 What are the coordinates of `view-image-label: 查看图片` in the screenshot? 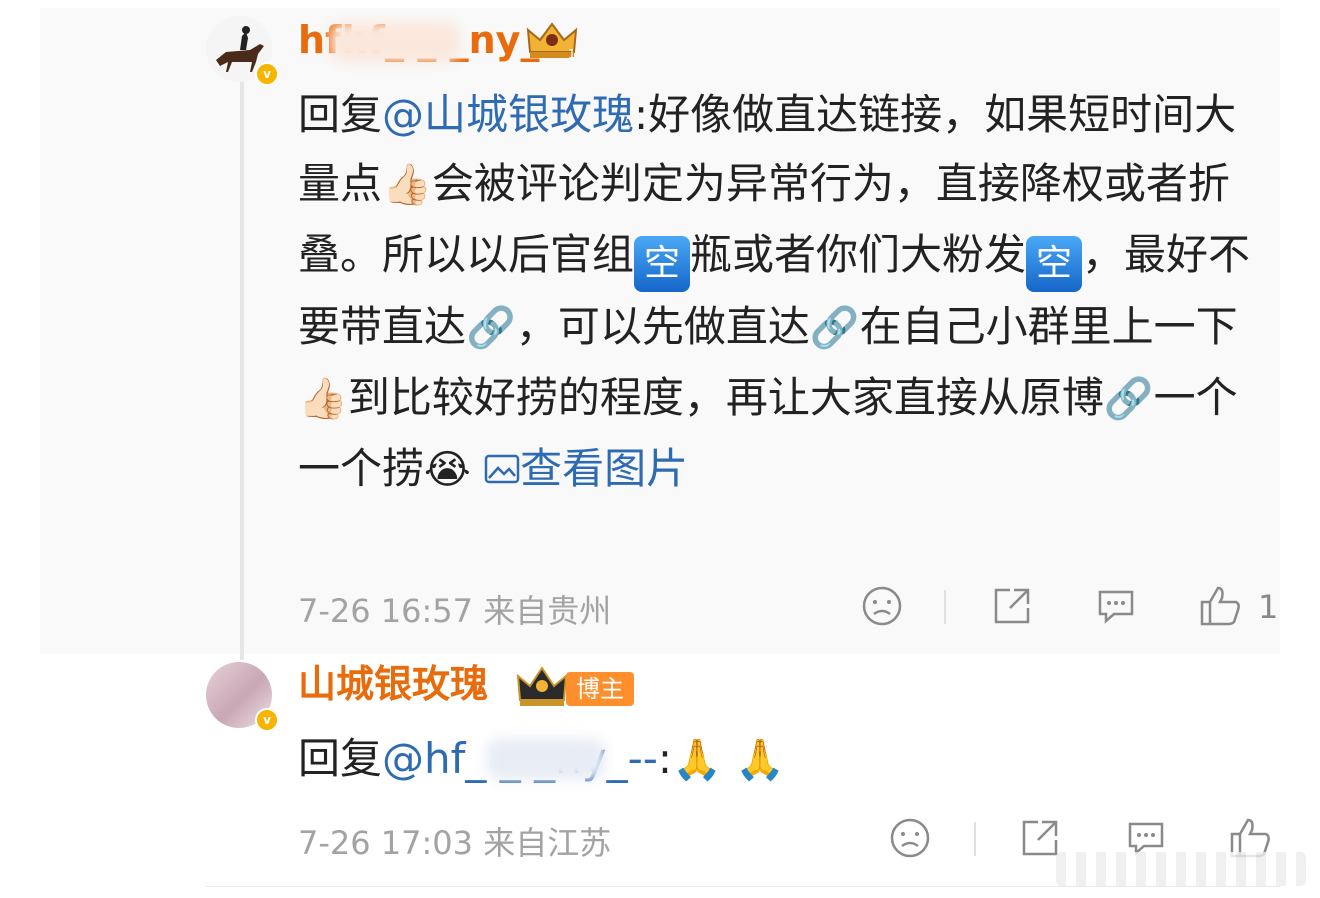 It's located at (604, 468).